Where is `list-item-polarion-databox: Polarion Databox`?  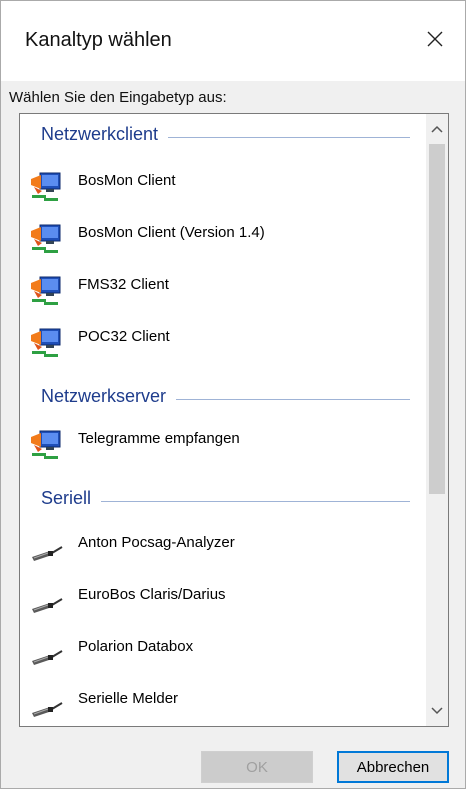
list-item-polarion-databox: Polarion Databox is located at coordinates (222, 653).